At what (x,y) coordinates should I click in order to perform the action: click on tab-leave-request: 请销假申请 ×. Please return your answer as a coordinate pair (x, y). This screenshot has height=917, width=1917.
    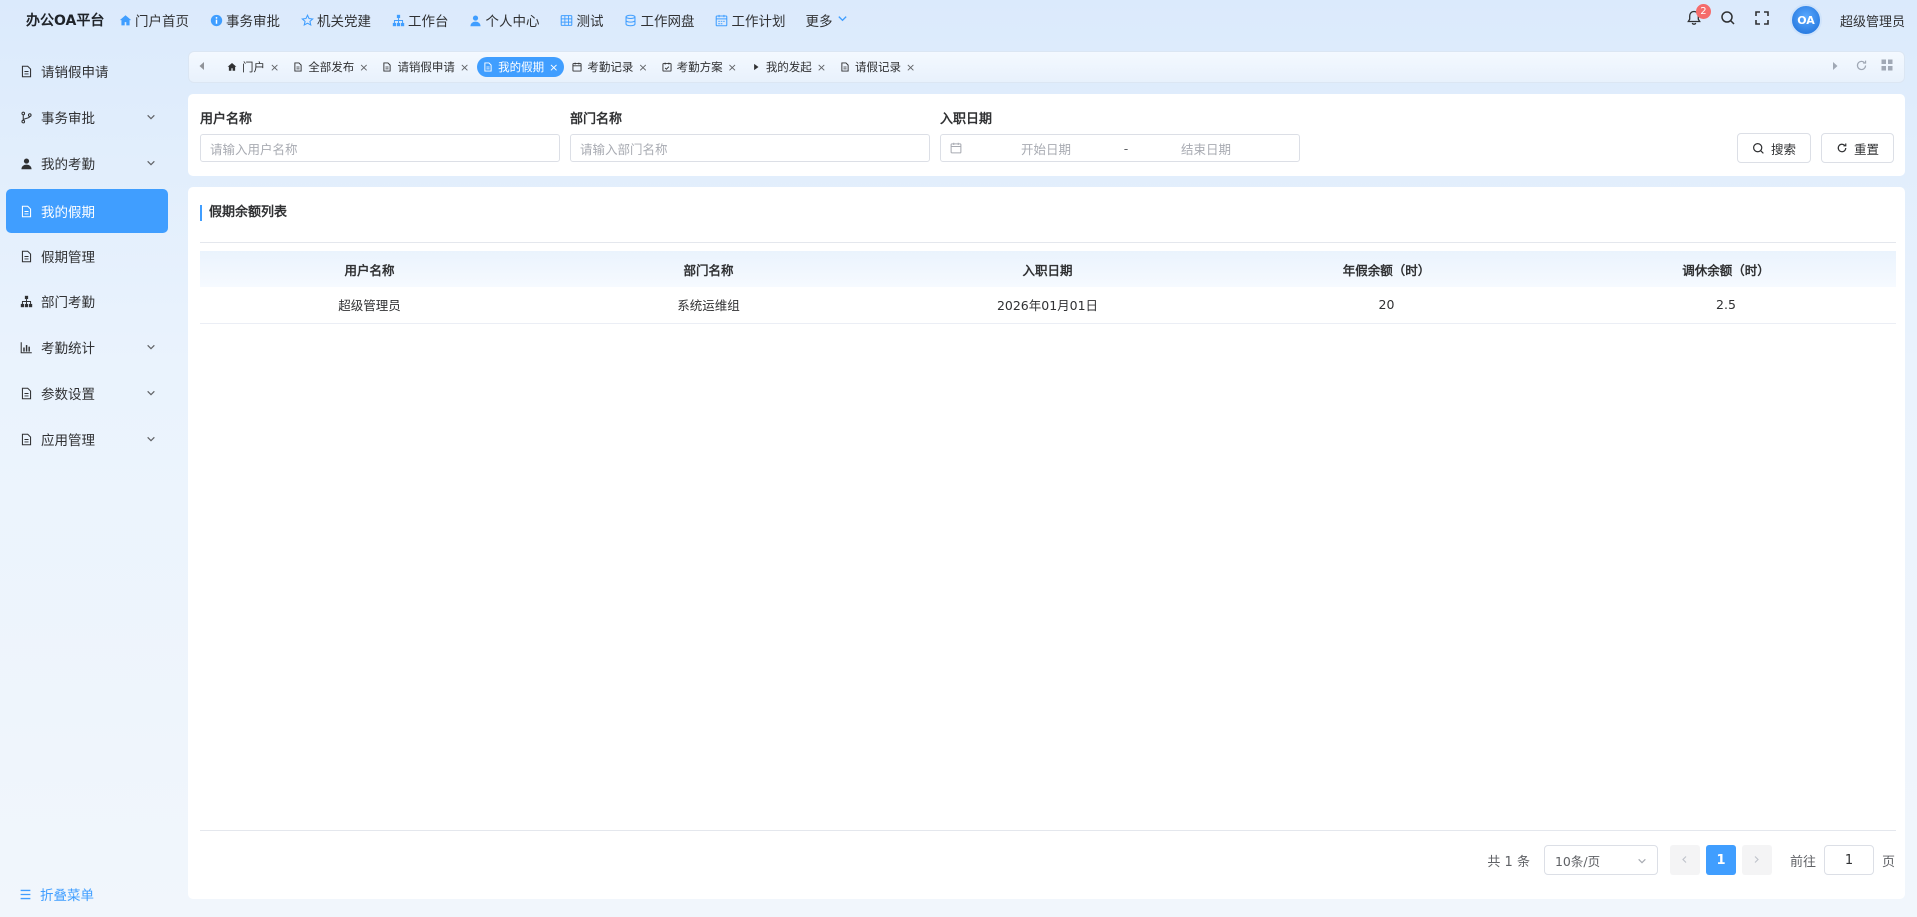
    Looking at the image, I should click on (425, 67).